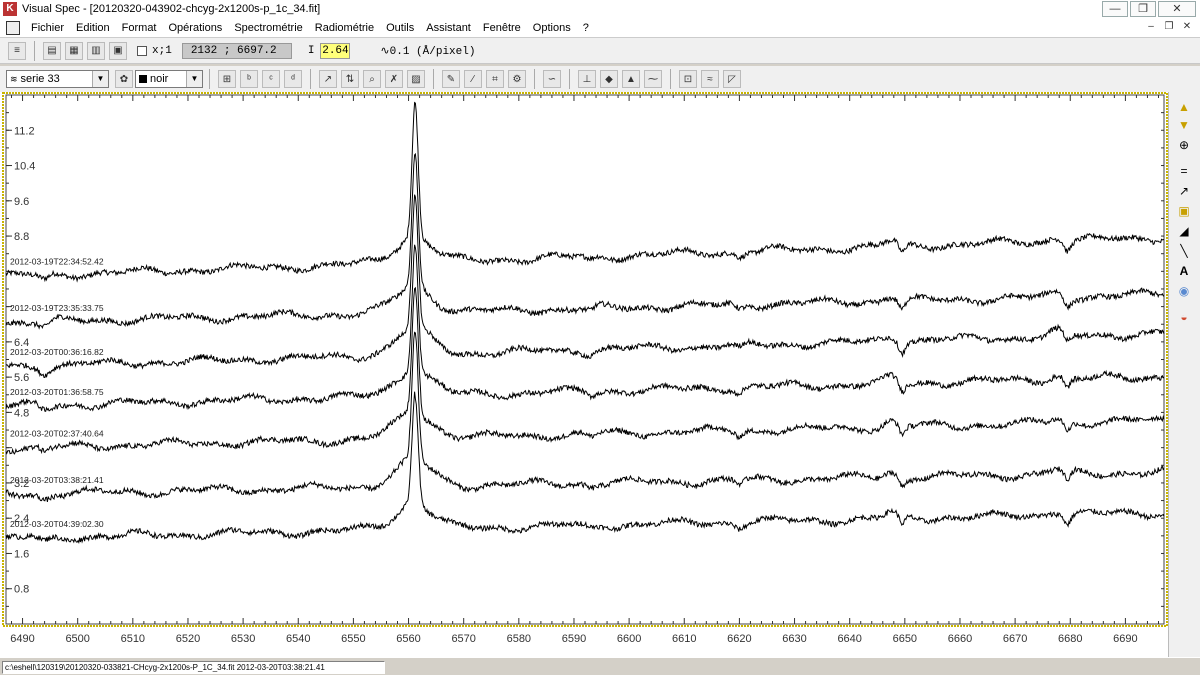  I want to click on axis-b-icon: ᵇ, so click(249, 79).